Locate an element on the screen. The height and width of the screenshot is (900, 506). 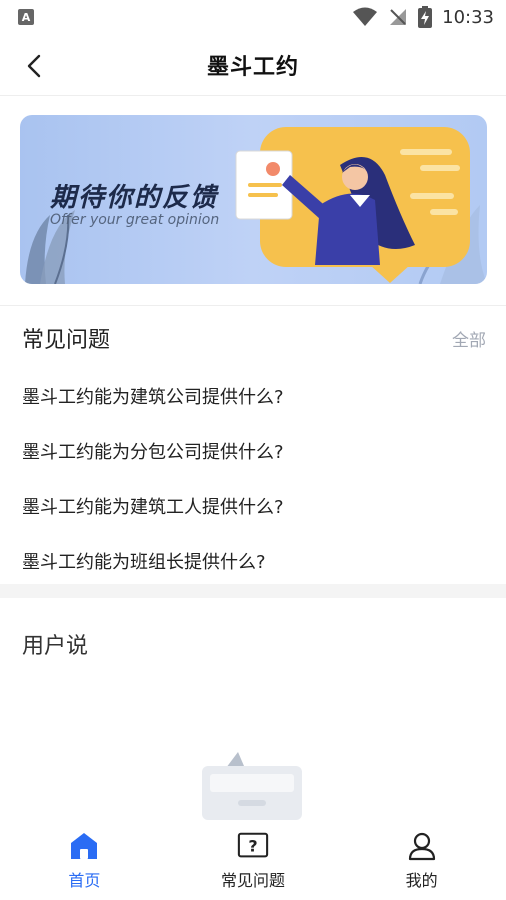
tab-home: 首页 is located at coordinates (84, 860).